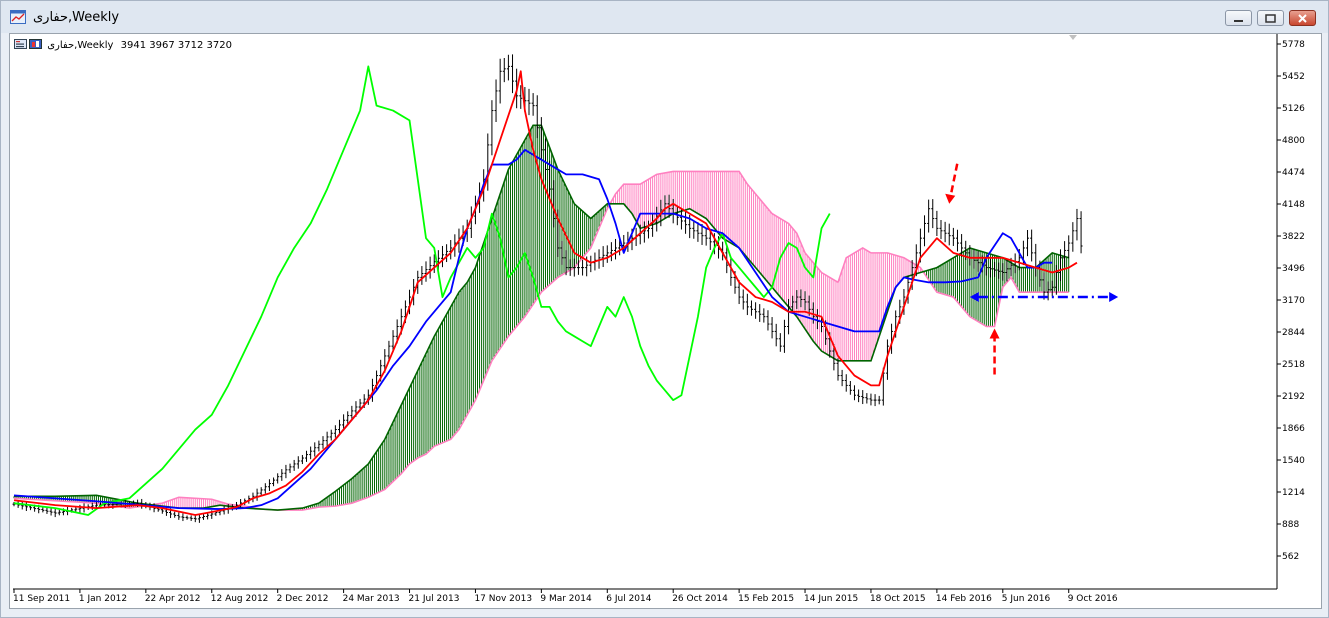  I want to click on y-tick-label: 4148, so click(1293, 205).